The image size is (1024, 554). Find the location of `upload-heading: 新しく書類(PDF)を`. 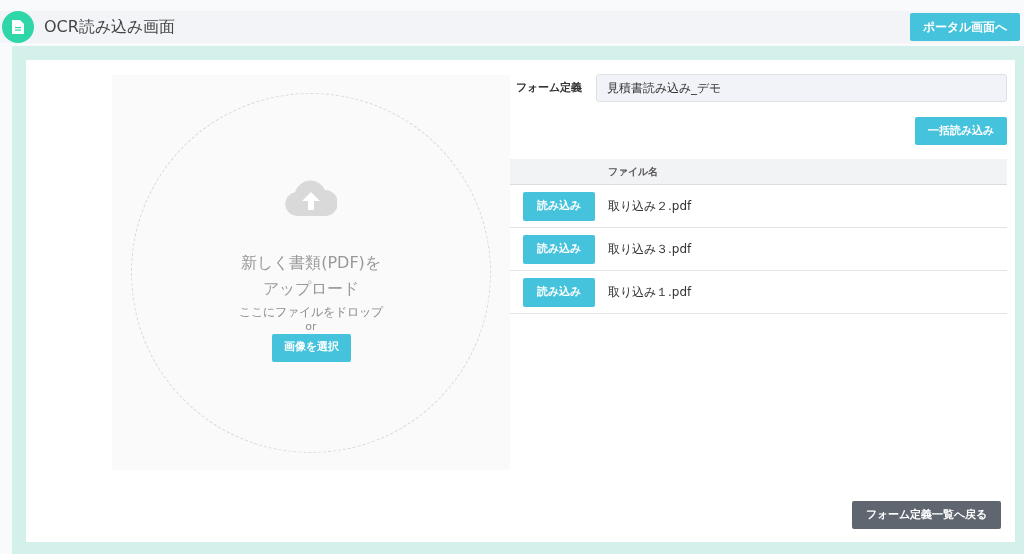

upload-heading: 新しく書類(PDF)を is located at coordinates (311, 262).